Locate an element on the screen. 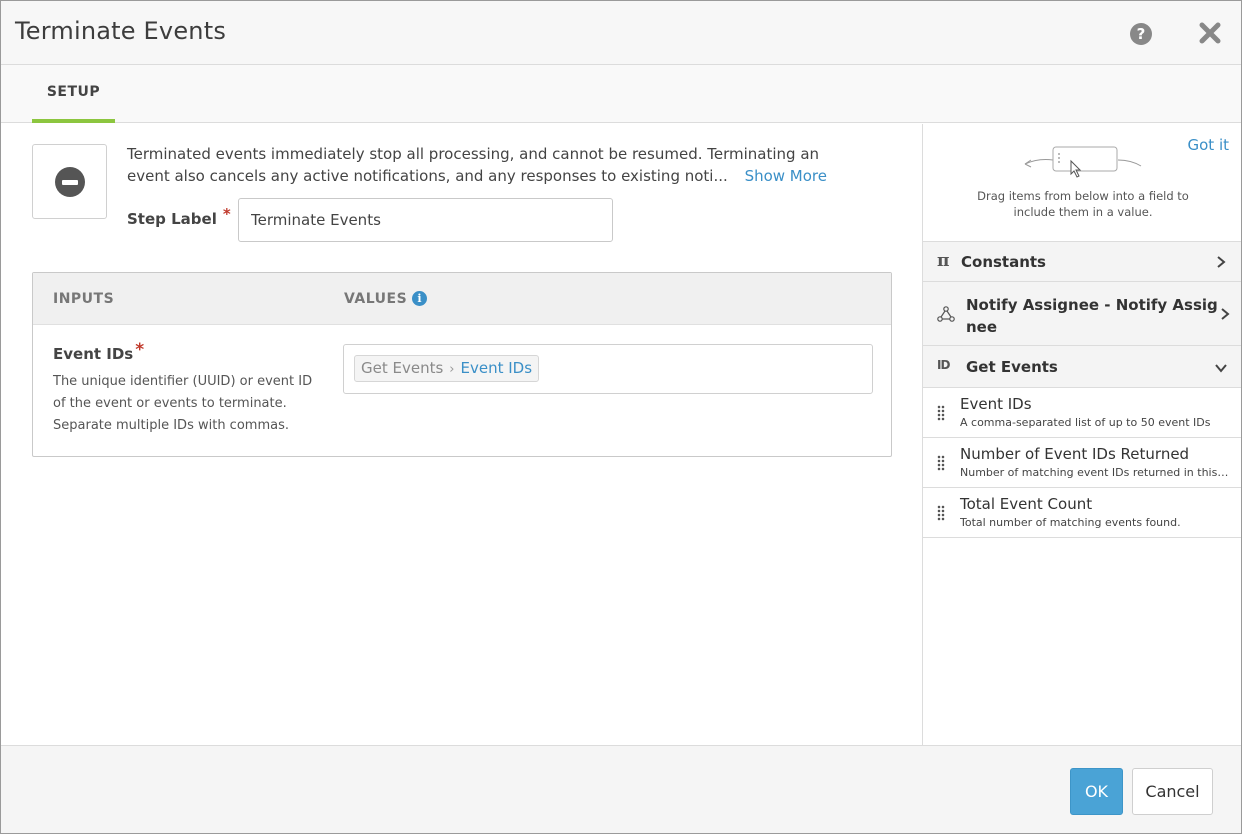 The width and height of the screenshot is (1242, 834). flow-nodes-icon is located at coordinates (946, 314).